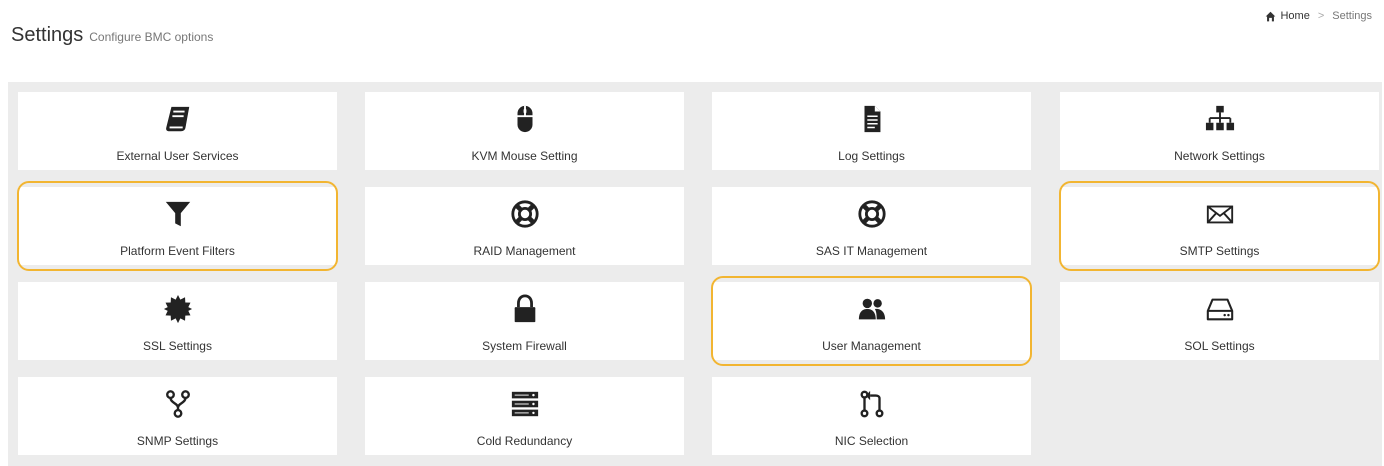 The height and width of the screenshot is (466, 1384). What do you see at coordinates (177, 251) in the screenshot?
I see `settings-card-label: Platform Event Filters` at bounding box center [177, 251].